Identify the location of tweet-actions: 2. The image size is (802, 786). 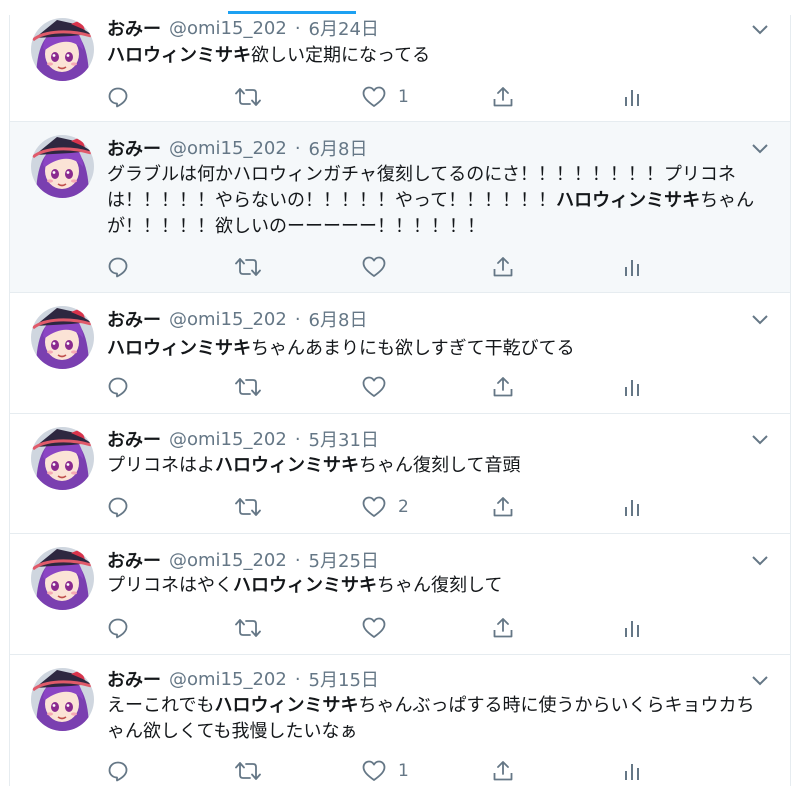
(387, 507).